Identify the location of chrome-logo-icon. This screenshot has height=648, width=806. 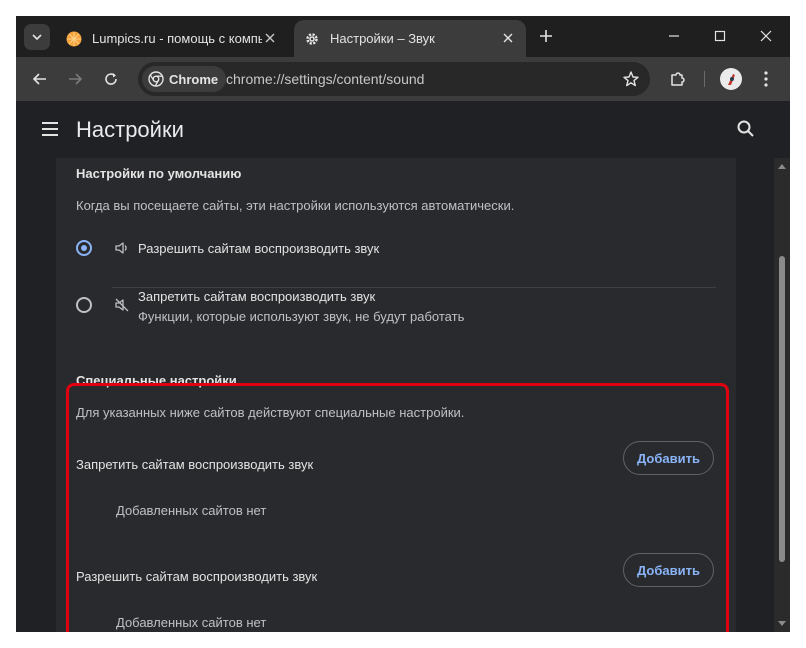
(156, 79).